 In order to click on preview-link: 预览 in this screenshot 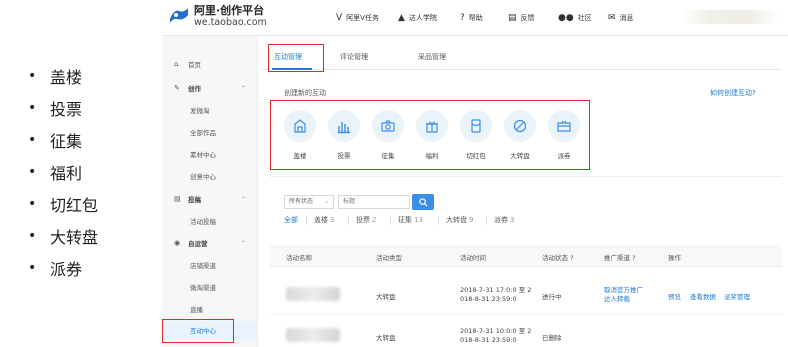, I will do `click(674, 296)`.